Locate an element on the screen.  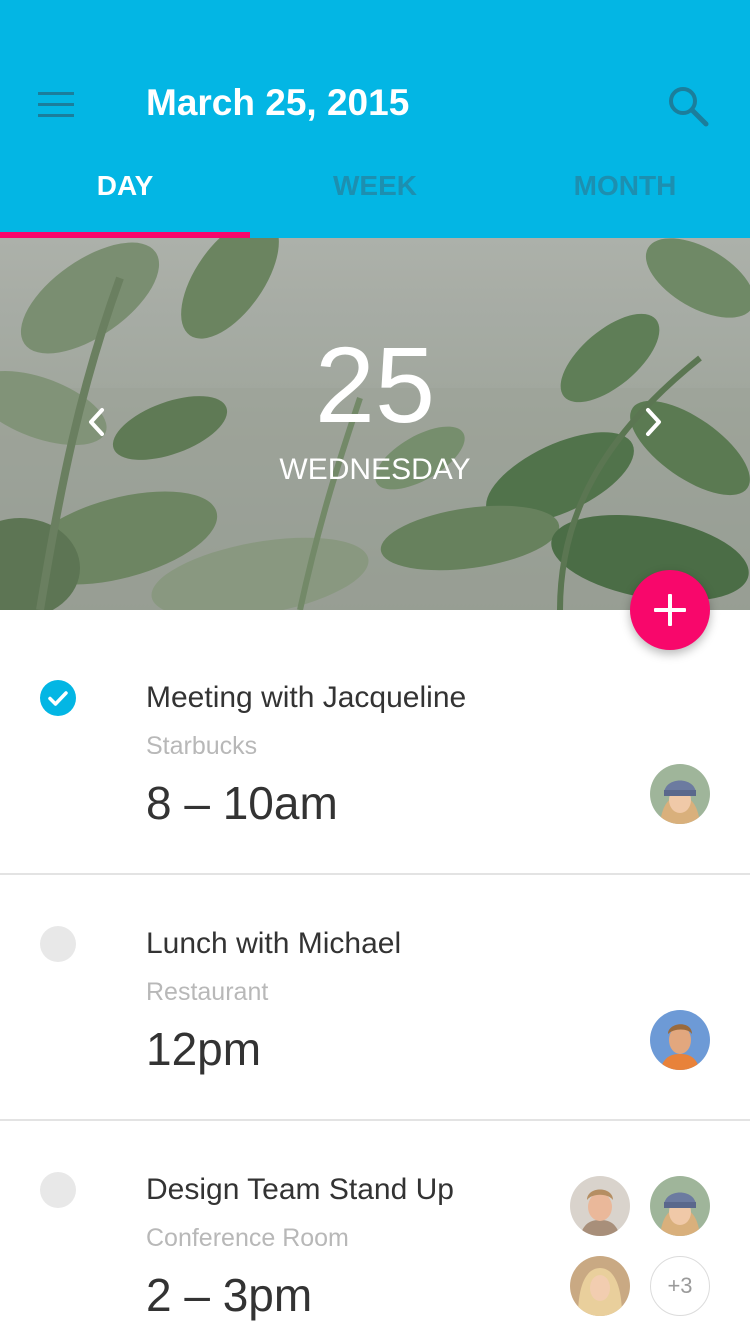
woman-blonde-avatar is located at coordinates (600, 1286).